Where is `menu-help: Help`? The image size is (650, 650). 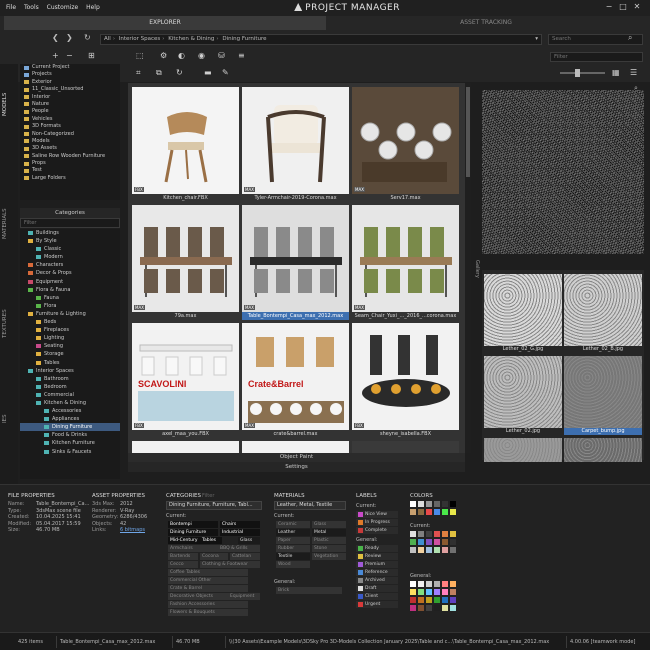 menu-help: Help is located at coordinates (93, 8).